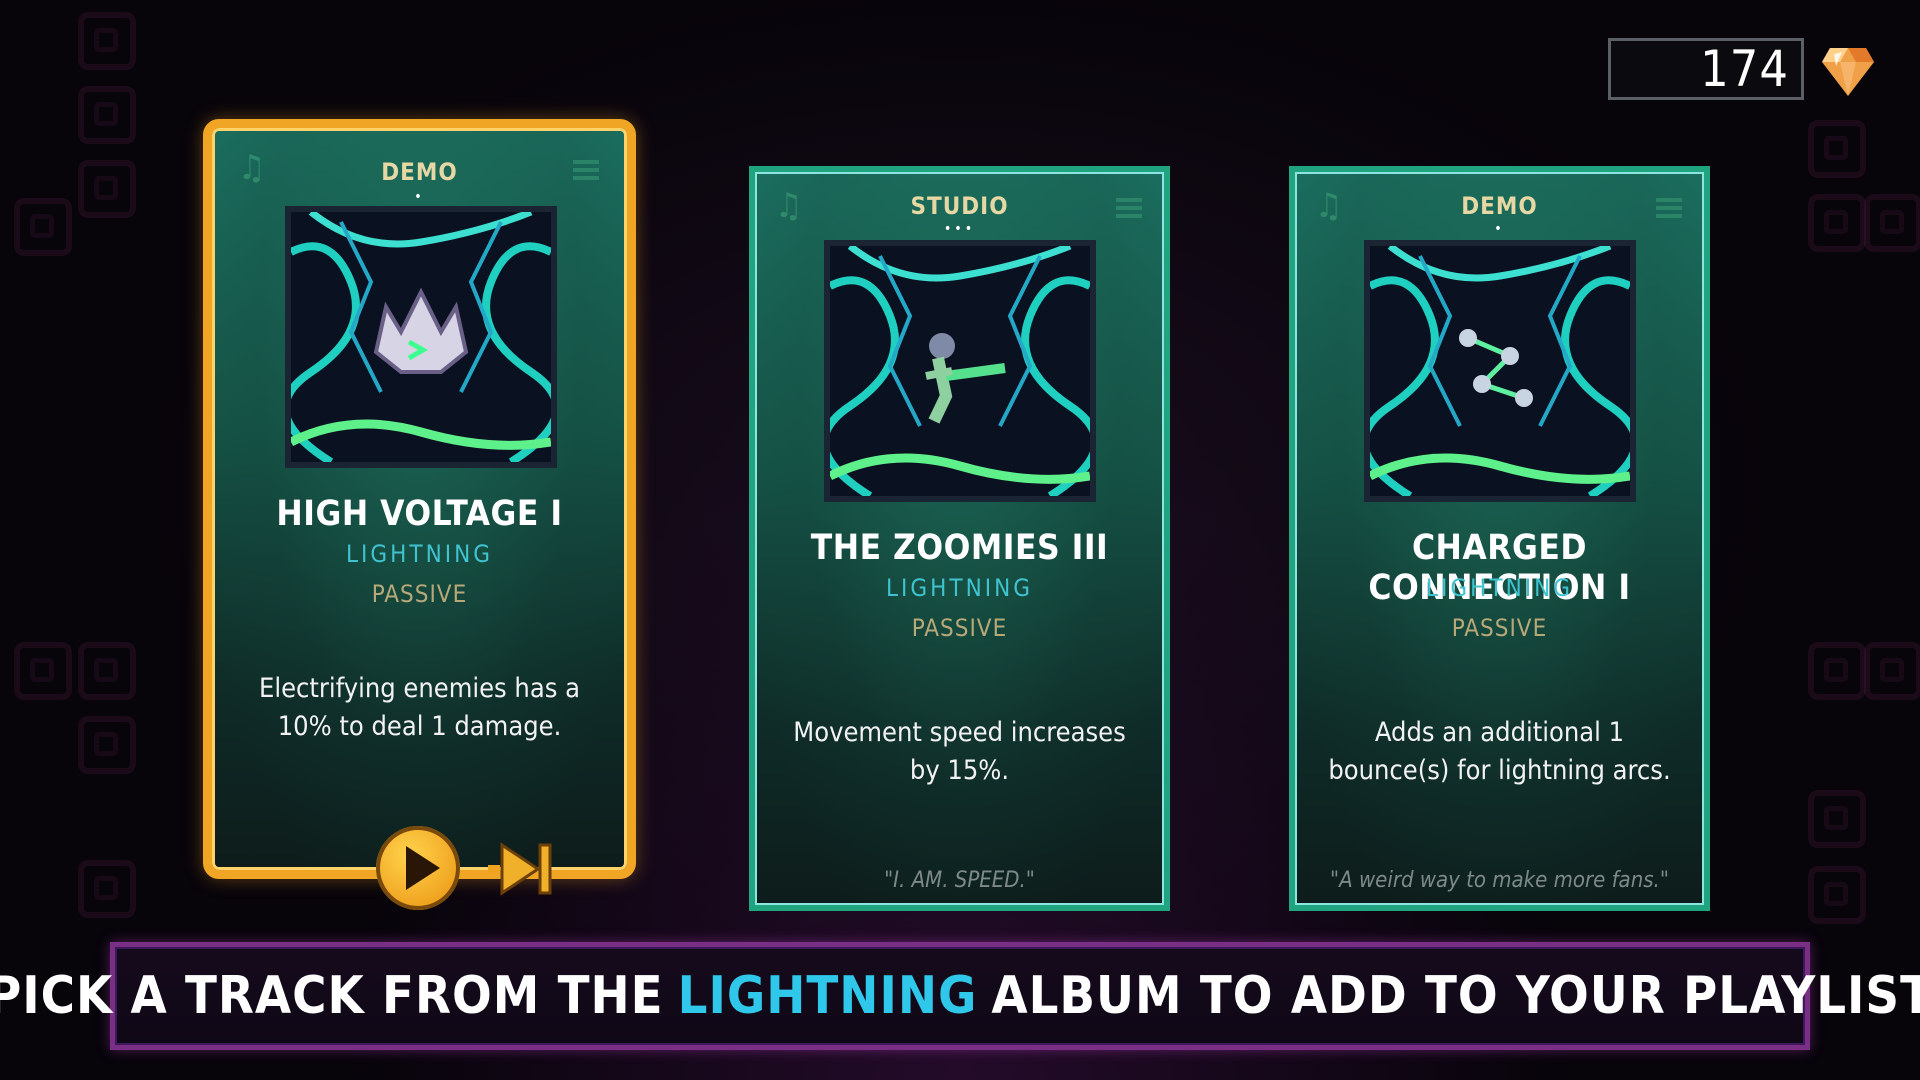 The width and height of the screenshot is (1920, 1080). I want to click on rarity-dots: •••, so click(959, 229).